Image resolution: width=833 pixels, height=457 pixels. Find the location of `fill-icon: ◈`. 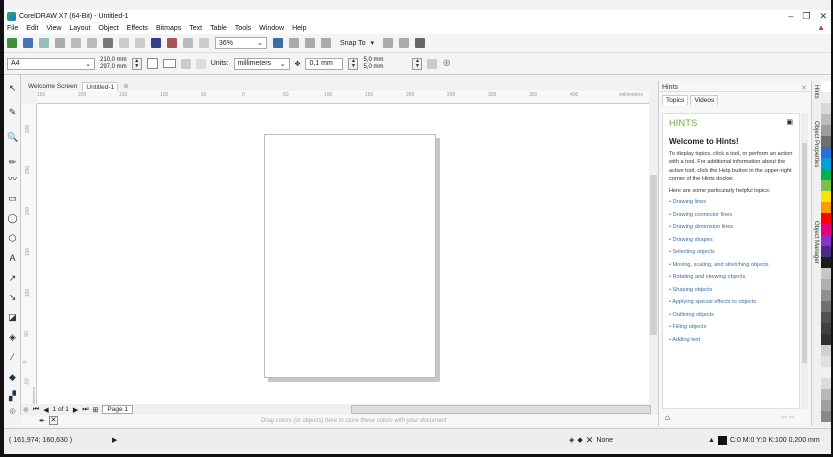

fill-icon: ◈ is located at coordinates (571, 440).